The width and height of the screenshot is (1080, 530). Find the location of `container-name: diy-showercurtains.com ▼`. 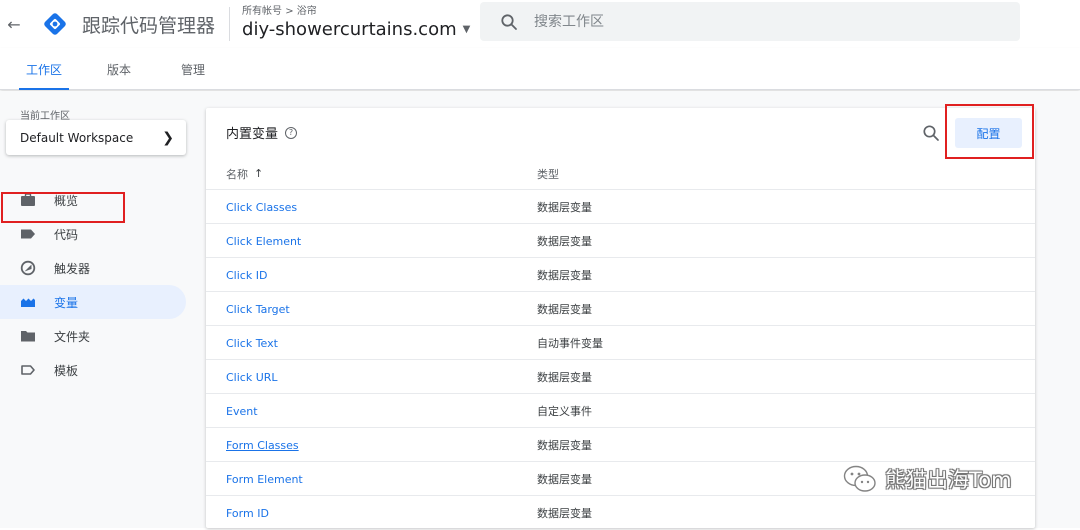

container-name: diy-showercurtains.com ▼ is located at coordinates (356, 30).